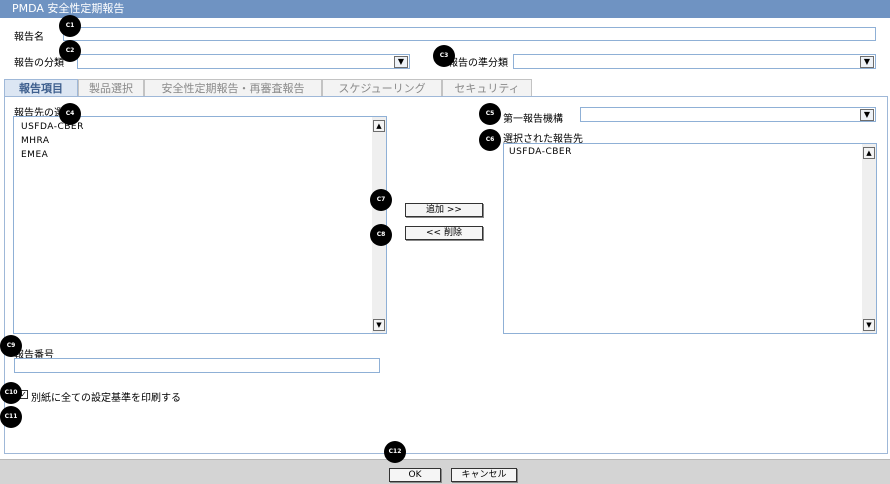  What do you see at coordinates (469, 34) in the screenshot?
I see `report-name-input` at bounding box center [469, 34].